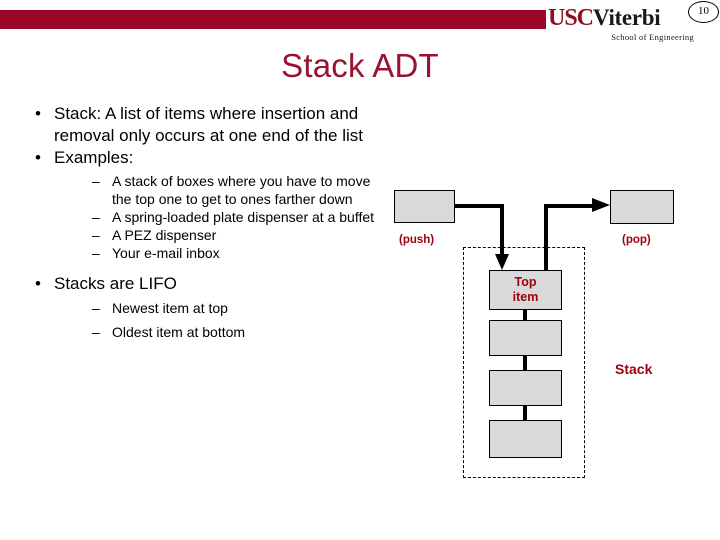  What do you see at coordinates (170, 308) in the screenshot?
I see `bullet-text: Newest item at top` at bounding box center [170, 308].